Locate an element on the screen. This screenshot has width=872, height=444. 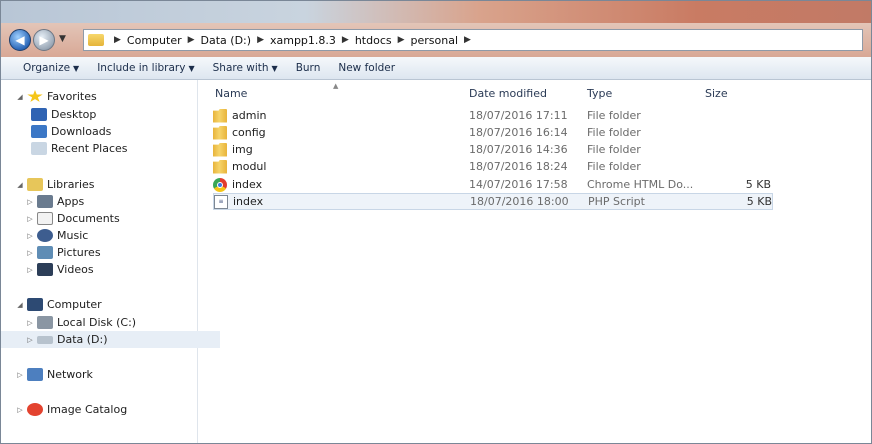
forward-button: ▶ is located at coordinates (44, 40).